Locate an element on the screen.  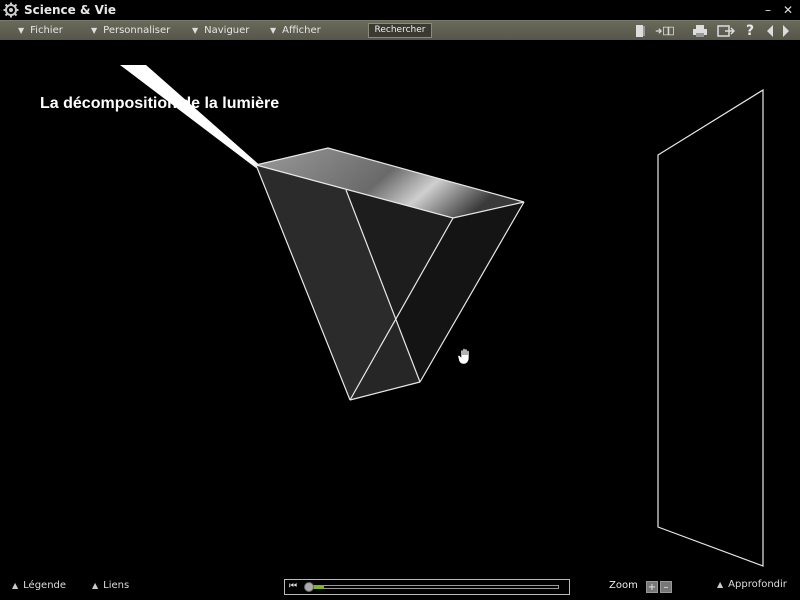
progress-knob is located at coordinates (309, 587).